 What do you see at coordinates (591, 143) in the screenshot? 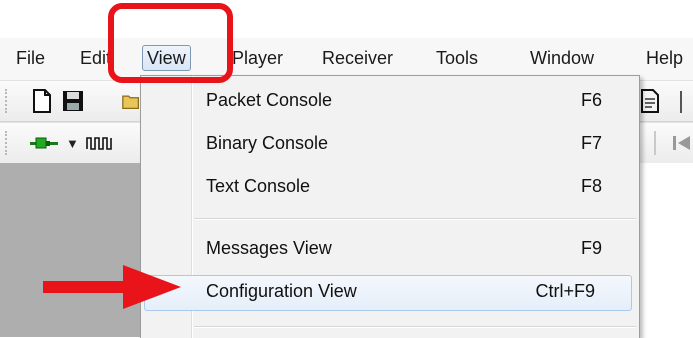
I see `menu-item-shortcut: F7` at bounding box center [591, 143].